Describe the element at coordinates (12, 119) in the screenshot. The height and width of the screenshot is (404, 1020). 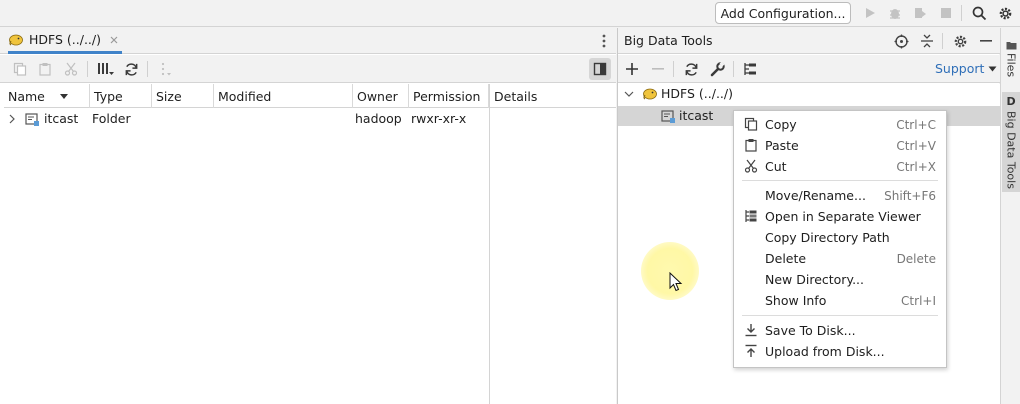
I see `chevron-right-icon` at that location.